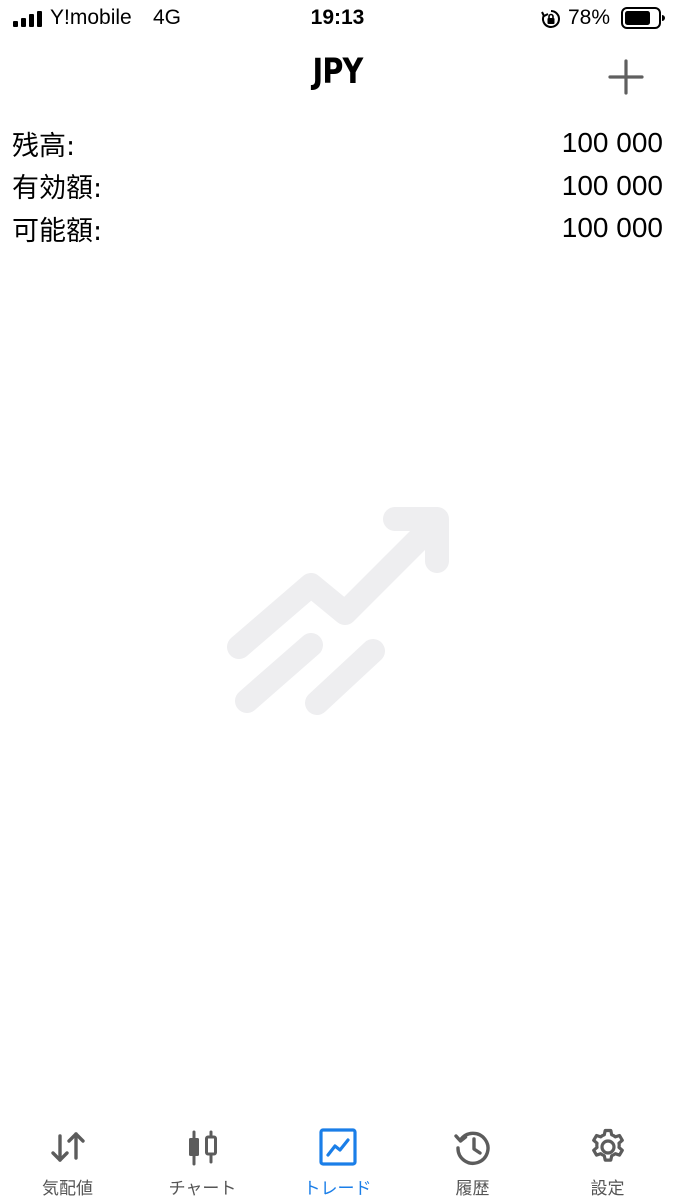 This screenshot has width=675, height=1200. What do you see at coordinates (337, 20) in the screenshot?
I see `status-bar: Y!mobile 4G 19:13 78%` at bounding box center [337, 20].